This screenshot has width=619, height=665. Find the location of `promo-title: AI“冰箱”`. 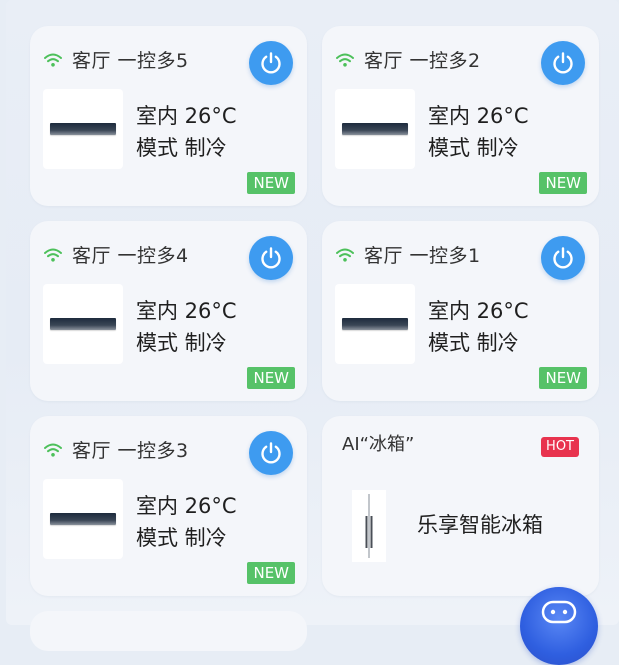

promo-title: AI“冰箱” is located at coordinates (378, 444).